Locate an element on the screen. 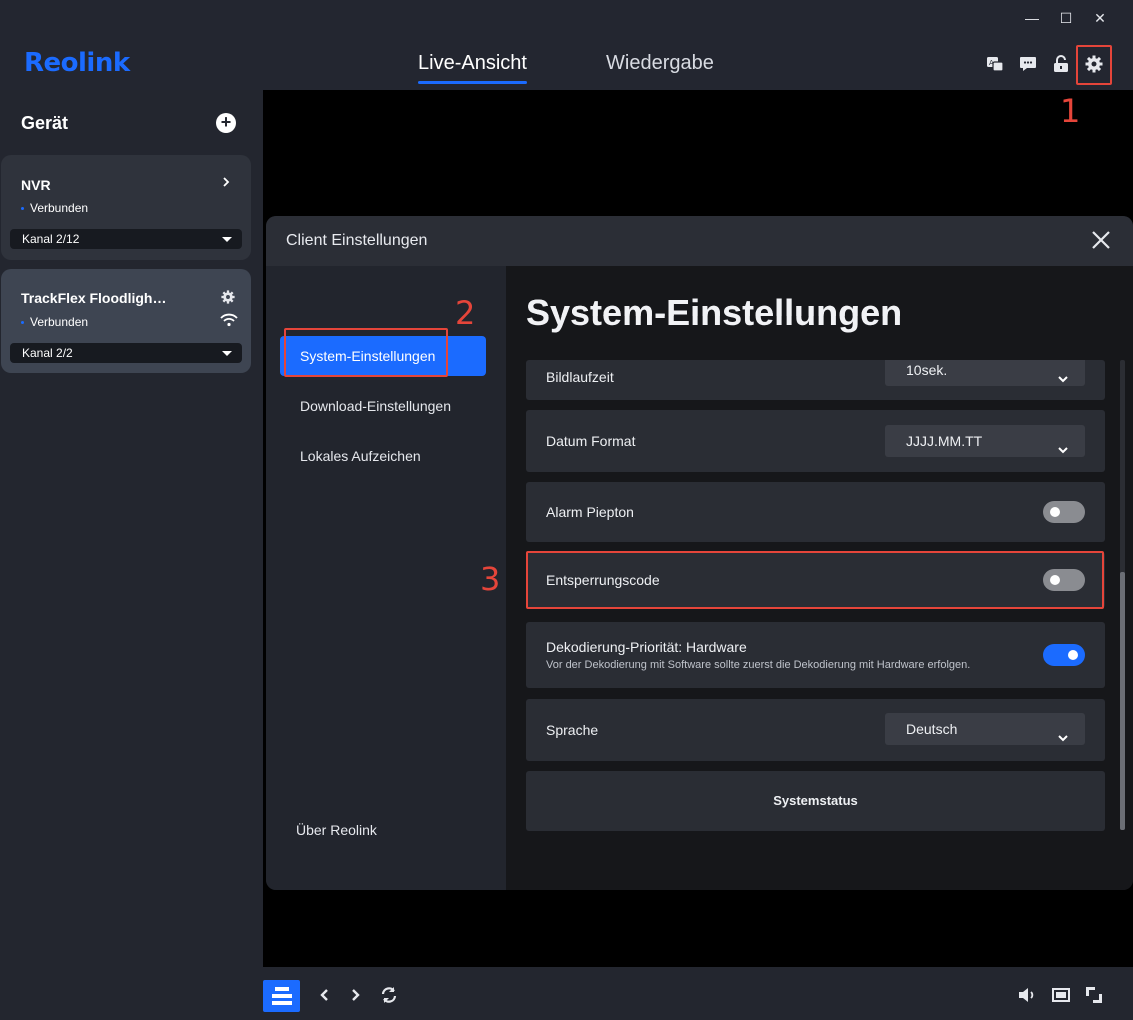  unlock-icon is located at coordinates (1061, 64).